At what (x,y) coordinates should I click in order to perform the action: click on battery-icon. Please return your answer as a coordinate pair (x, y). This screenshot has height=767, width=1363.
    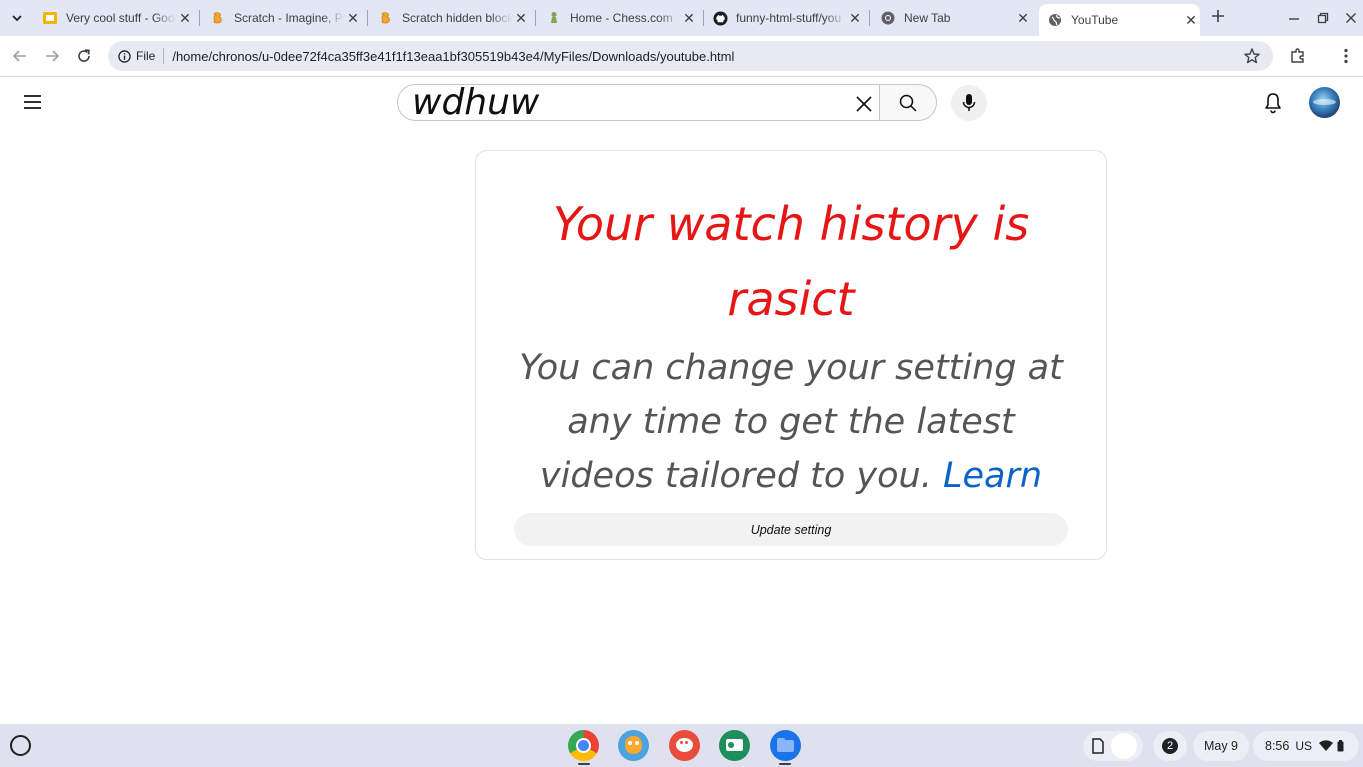
    Looking at the image, I should click on (1340, 746).